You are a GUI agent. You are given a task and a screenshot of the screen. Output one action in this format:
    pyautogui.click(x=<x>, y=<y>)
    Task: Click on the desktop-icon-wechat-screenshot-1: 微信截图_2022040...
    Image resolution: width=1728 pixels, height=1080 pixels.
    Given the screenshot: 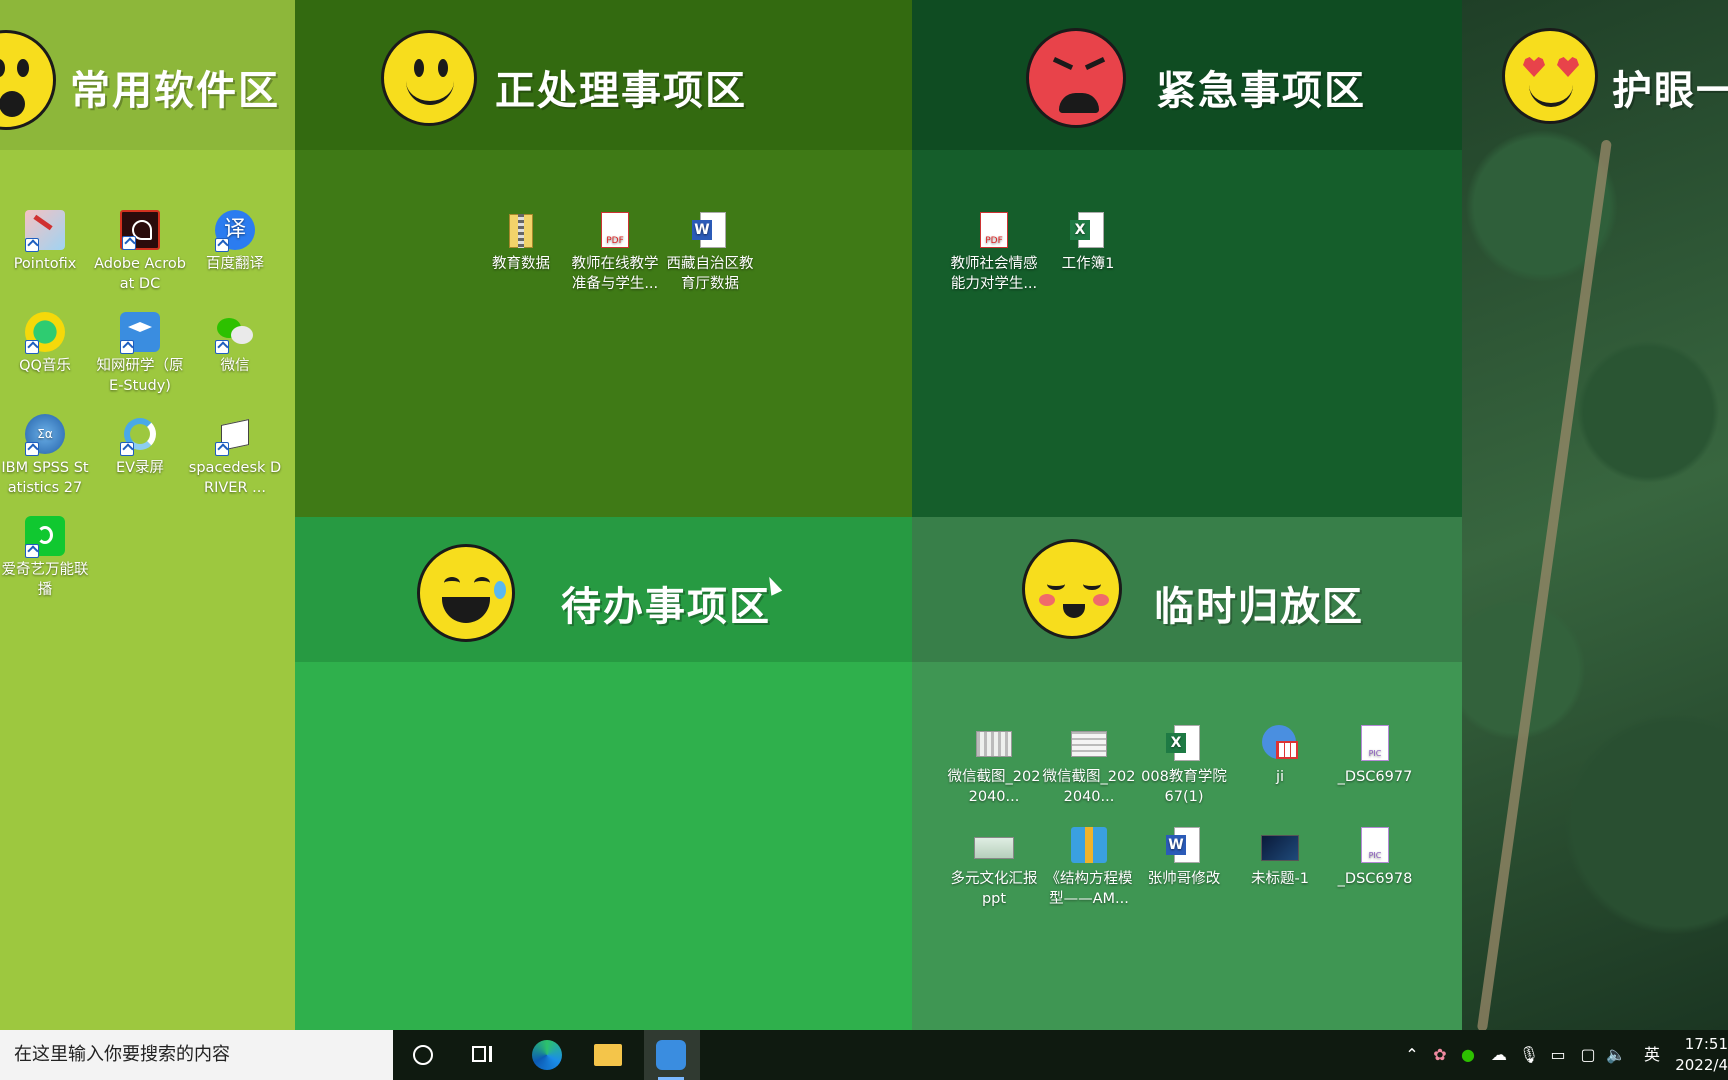 What is the action you would take?
    pyautogui.click(x=994, y=765)
    